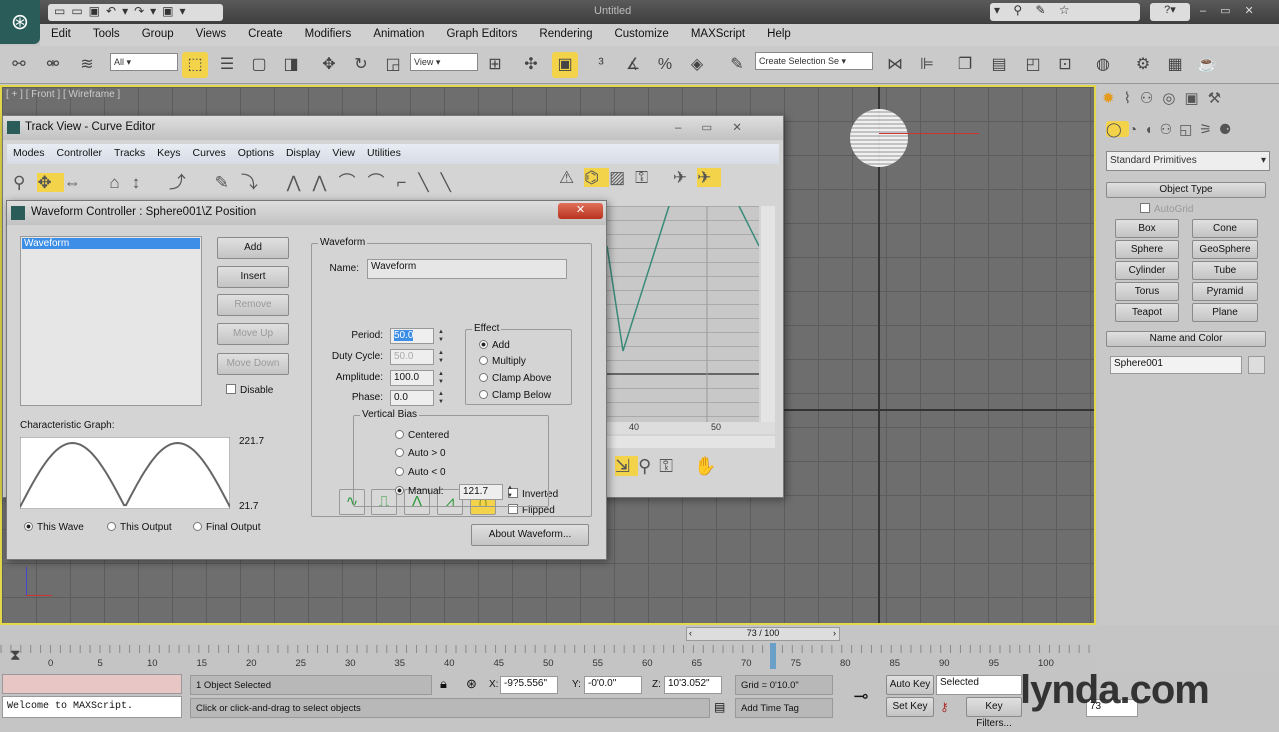 The height and width of the screenshot is (732, 1279). Describe the element at coordinates (343, 154) in the screenshot. I see `ce-menu-view: View` at that location.